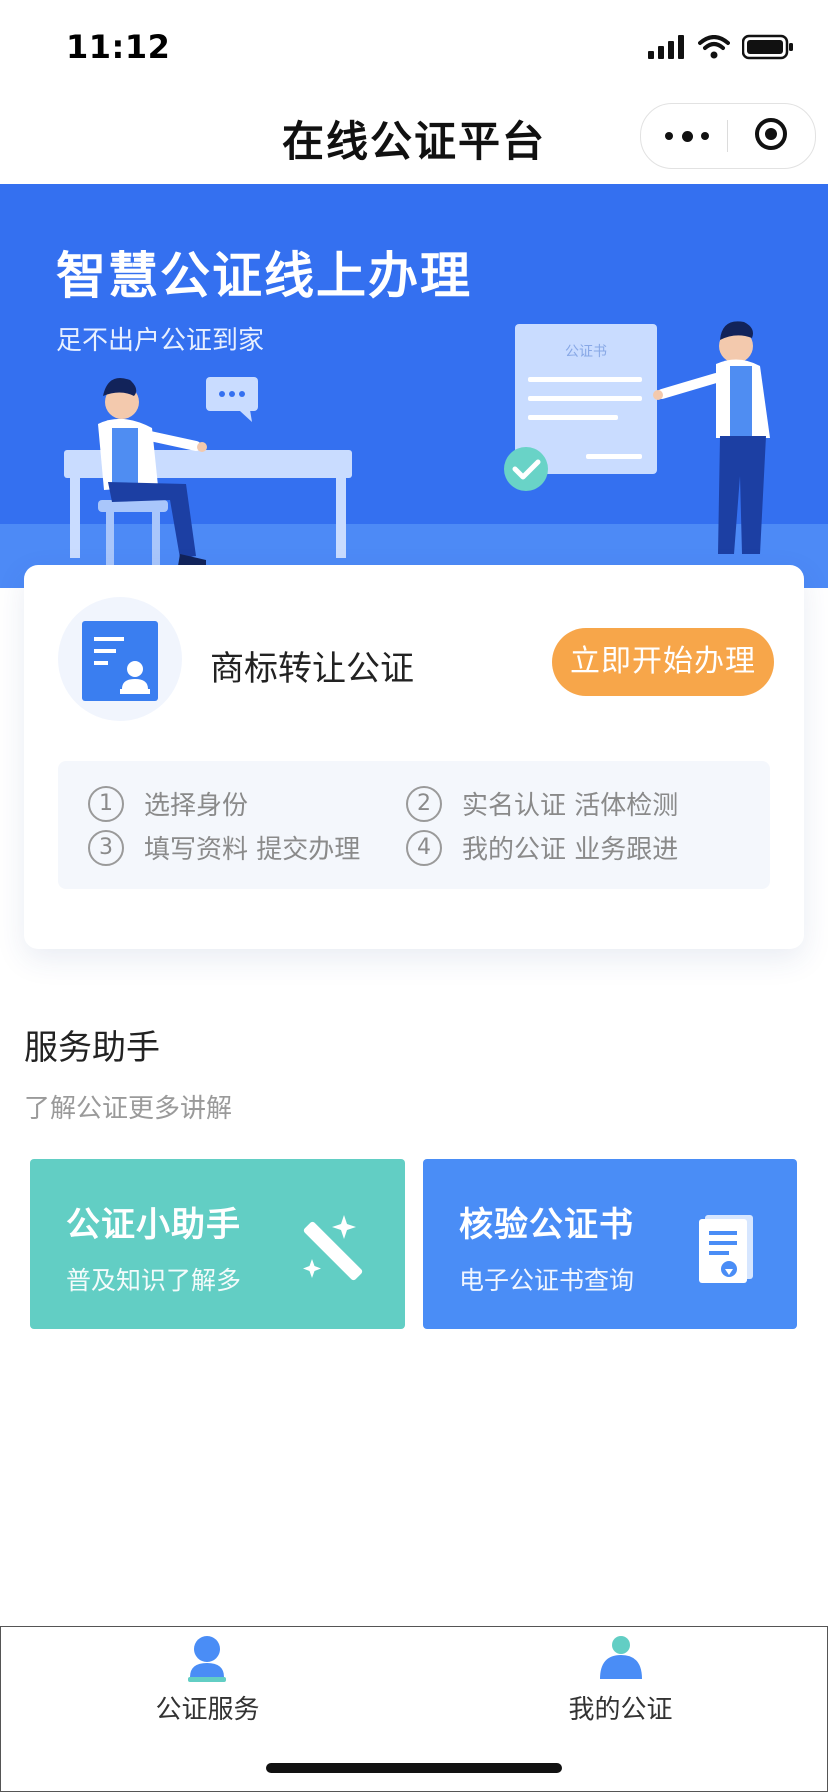 This screenshot has width=828, height=1792. What do you see at coordinates (333, 1248) in the screenshot?
I see `magic-wand-icon` at bounding box center [333, 1248].